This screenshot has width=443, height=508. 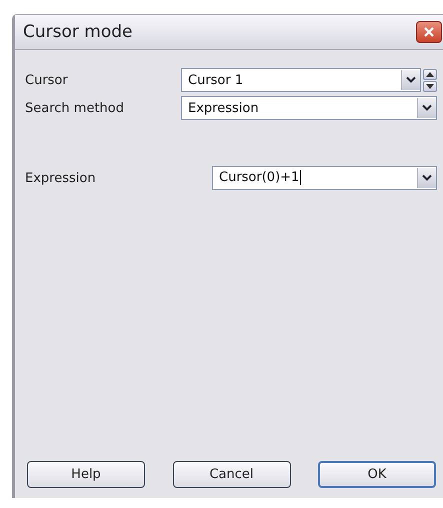 I want to click on dialog-button: OK, so click(x=377, y=474).